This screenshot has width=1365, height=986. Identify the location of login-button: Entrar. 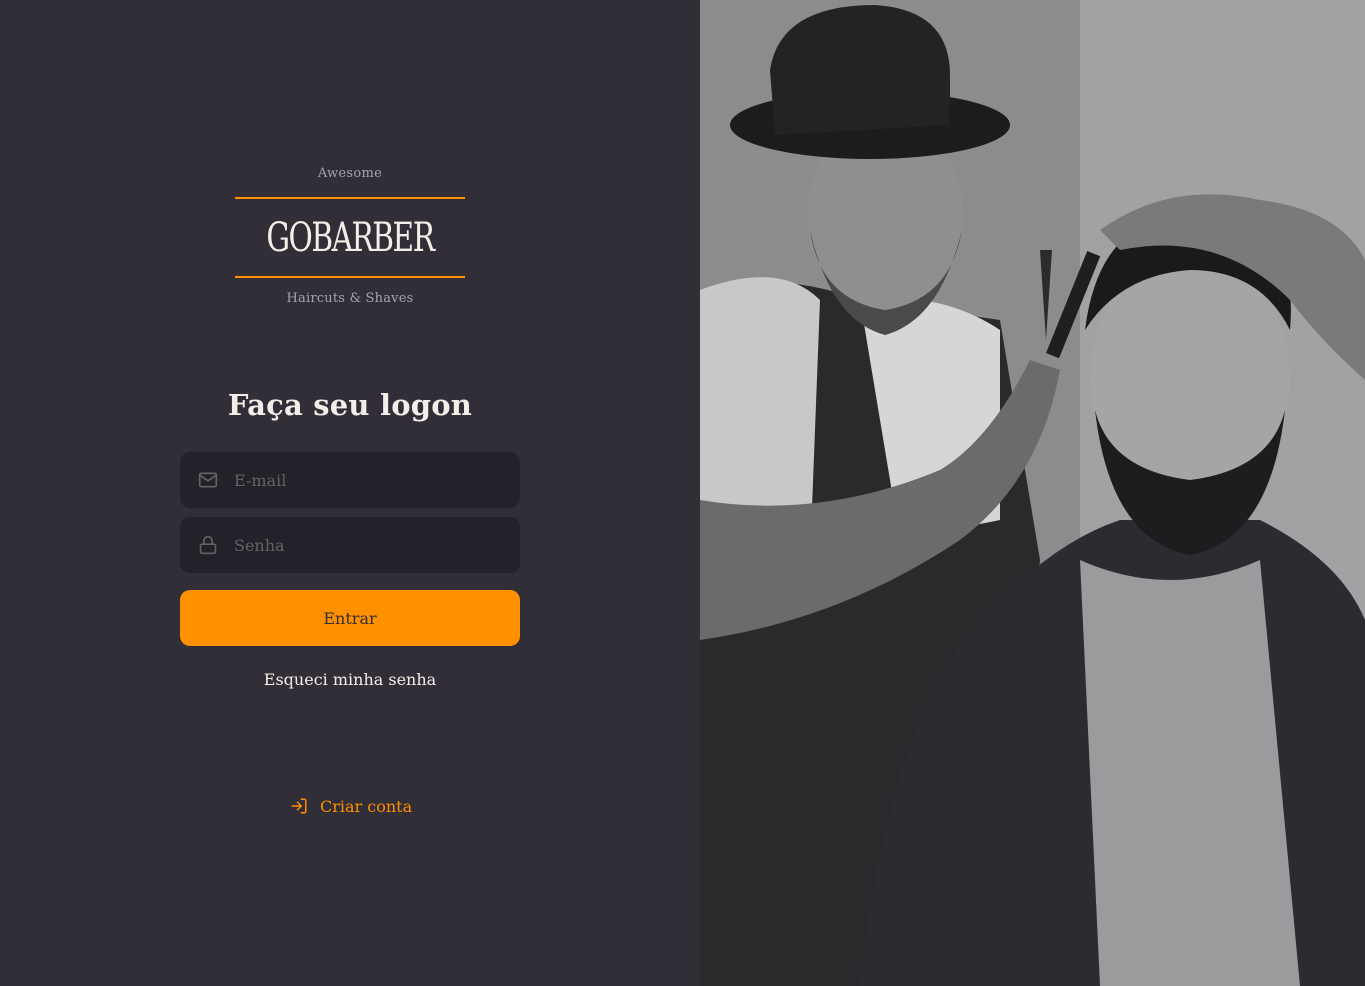
(350, 618).